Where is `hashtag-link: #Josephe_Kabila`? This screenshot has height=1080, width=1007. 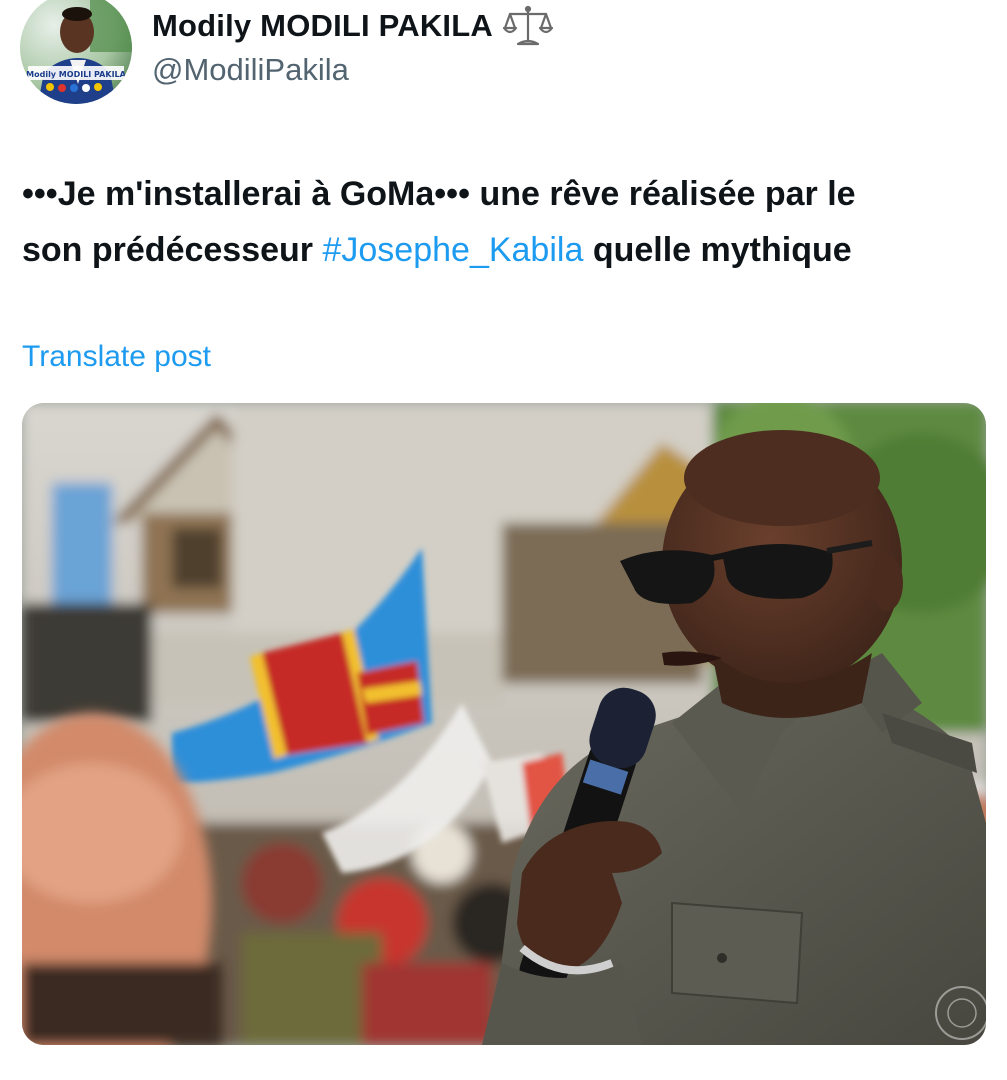
hashtag-link: #Josephe_Kabila is located at coordinates (452, 250).